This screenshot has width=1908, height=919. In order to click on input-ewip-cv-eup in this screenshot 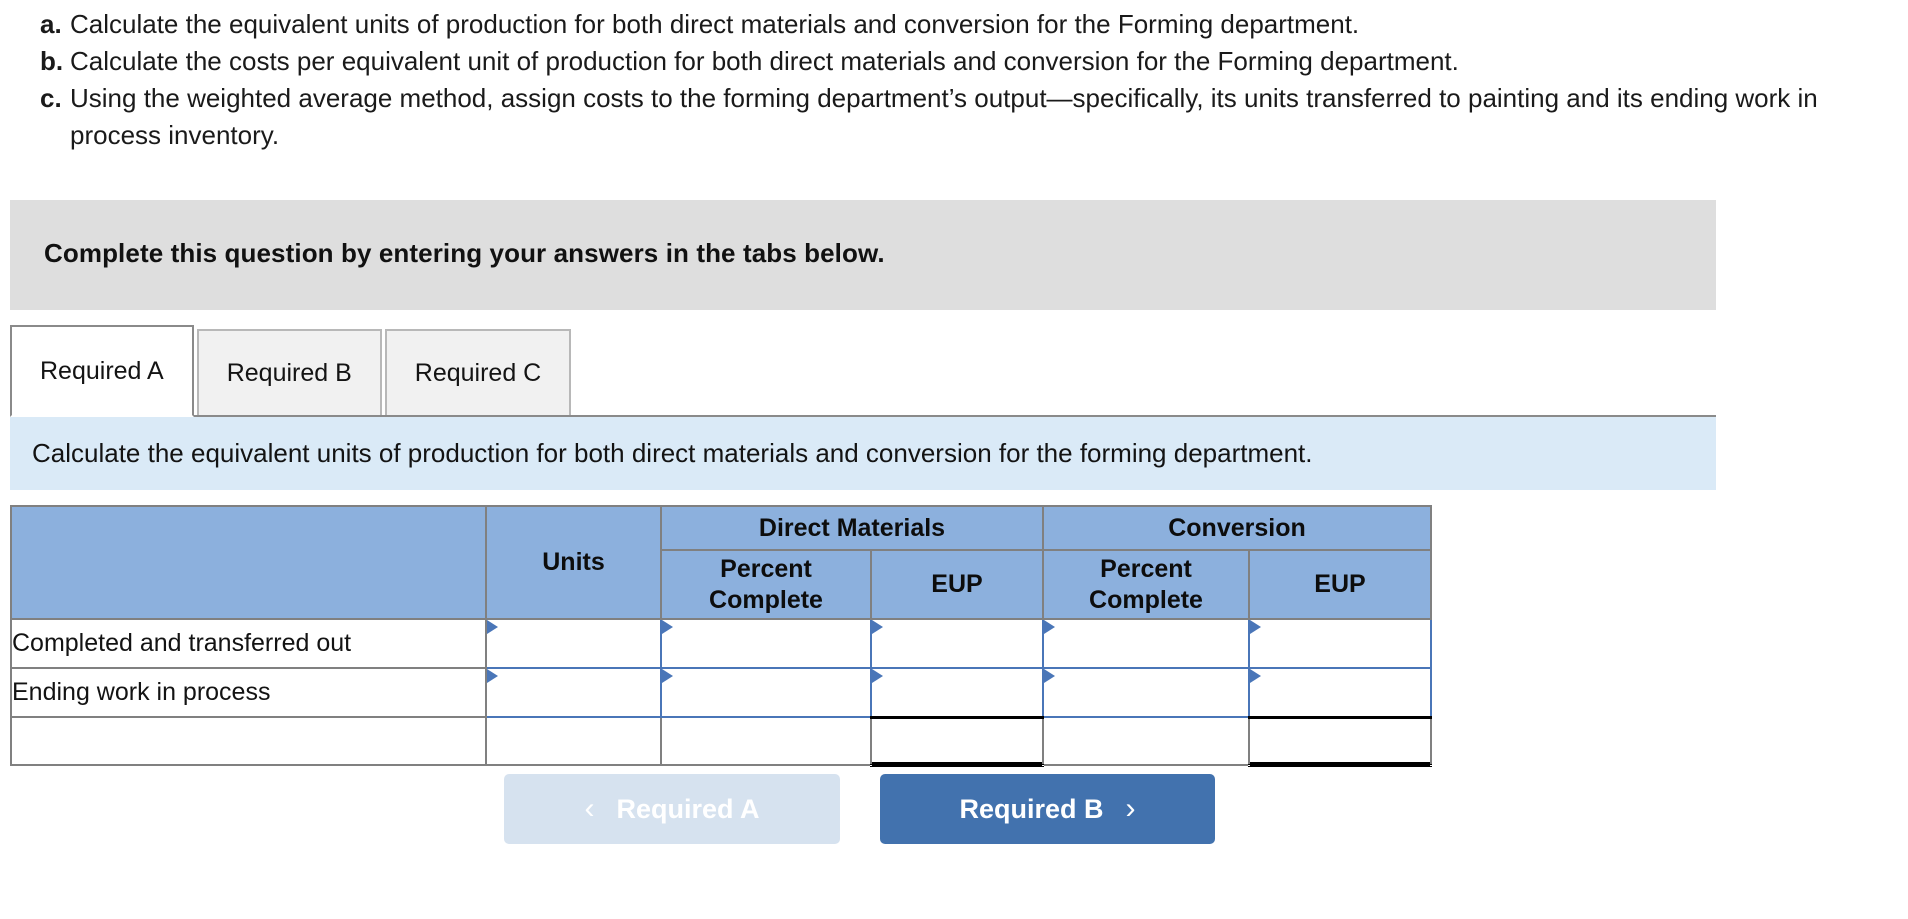, I will do `click(1340, 692)`.